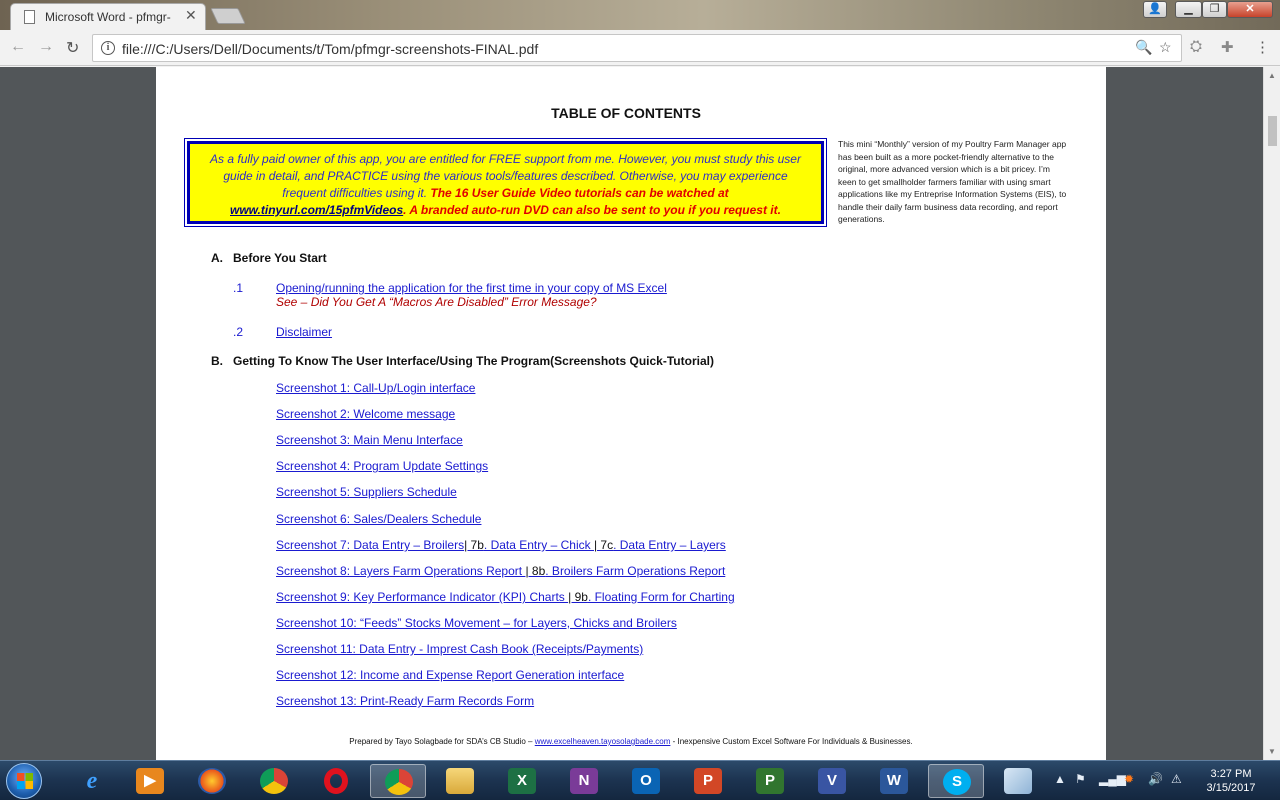 This screenshot has width=1280, height=800. What do you see at coordinates (1143, 47) in the screenshot?
I see `zoom-icon: 🔍` at bounding box center [1143, 47].